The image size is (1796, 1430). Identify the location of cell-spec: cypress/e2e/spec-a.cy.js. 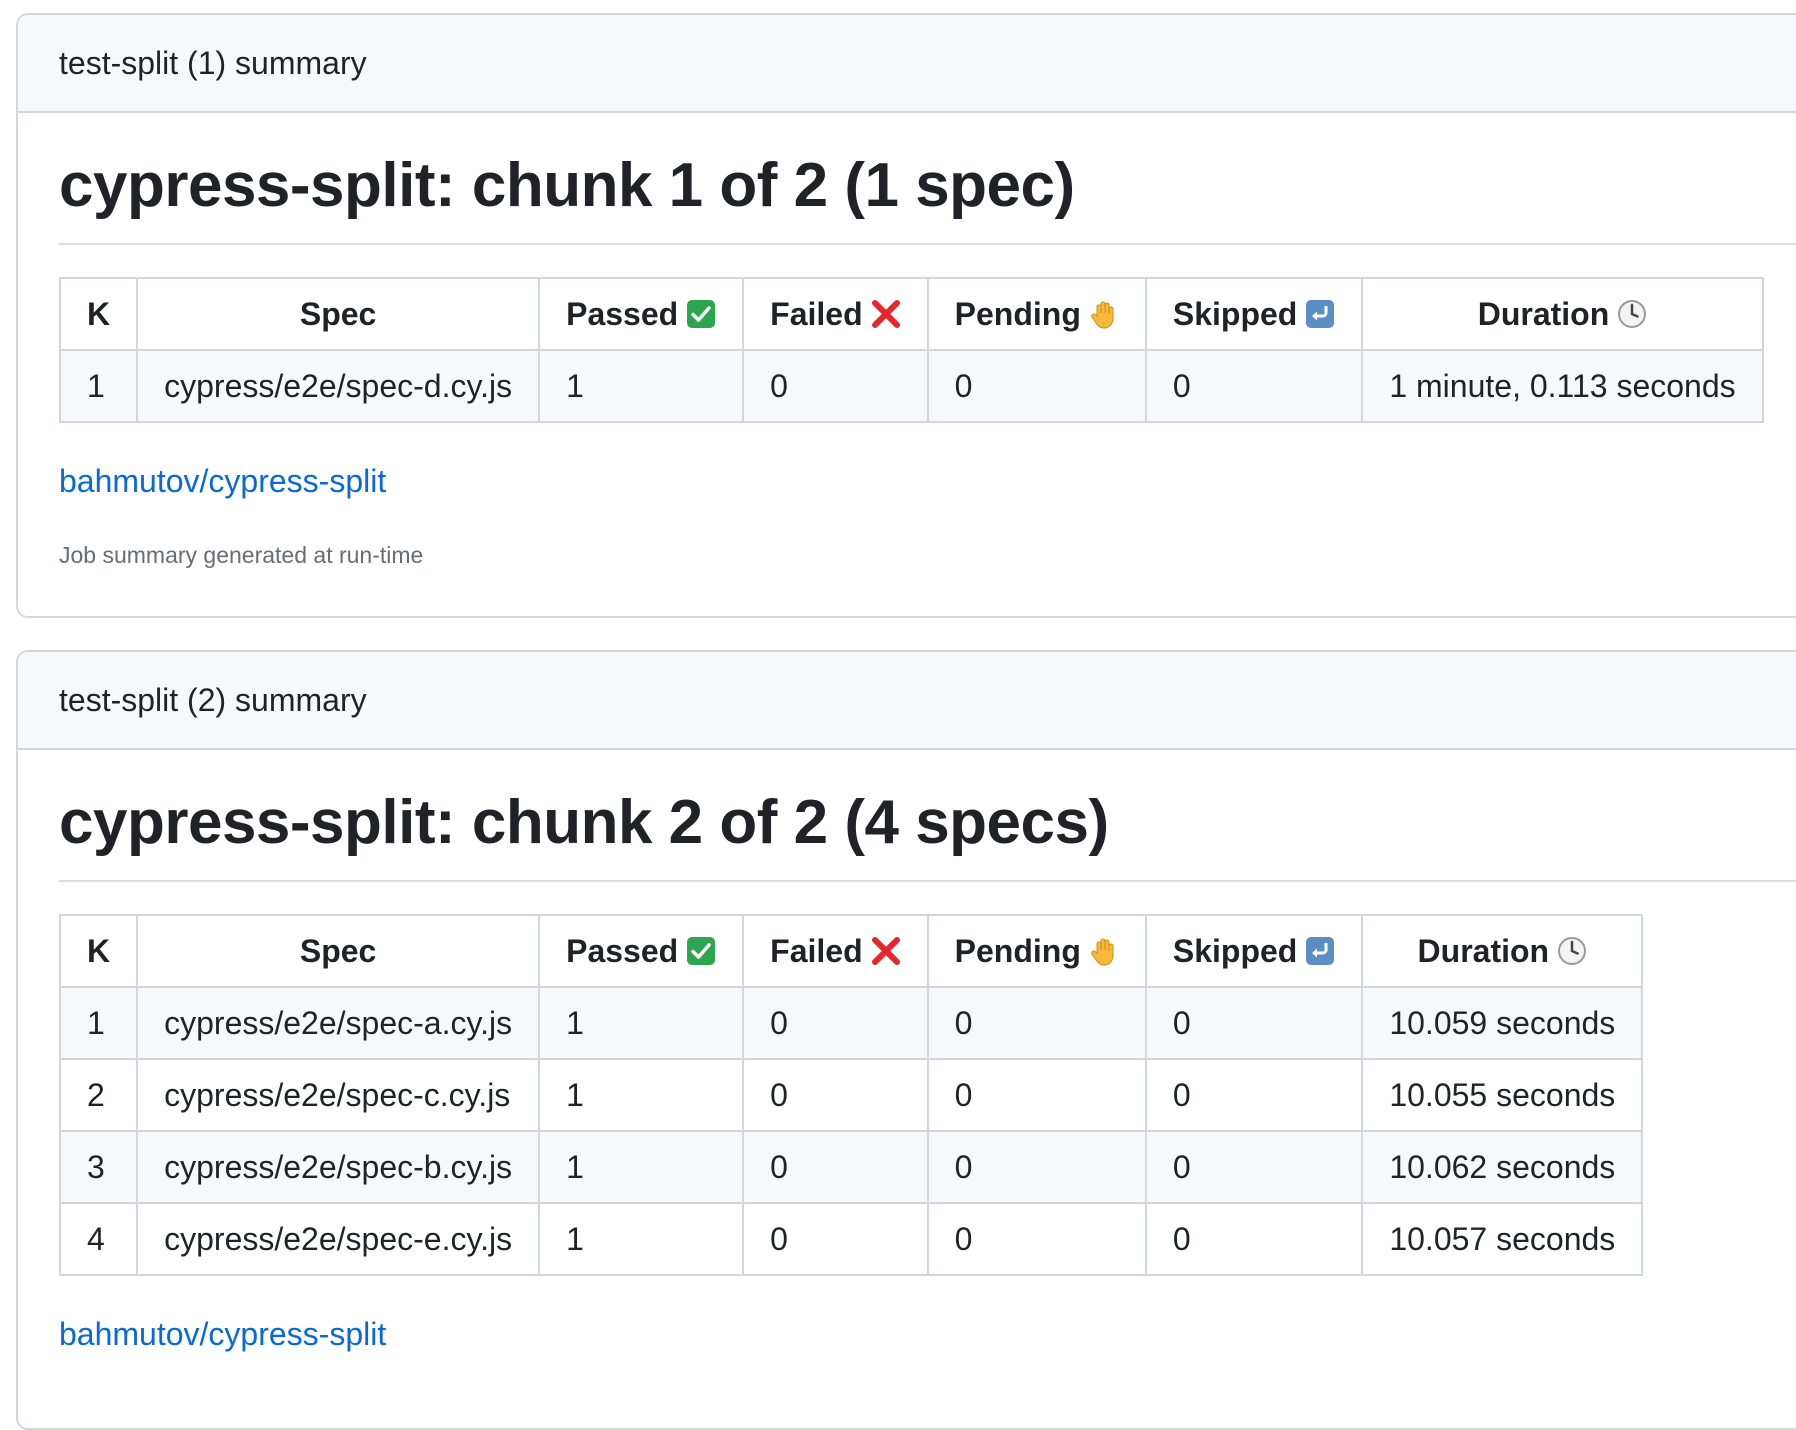
(338, 1023).